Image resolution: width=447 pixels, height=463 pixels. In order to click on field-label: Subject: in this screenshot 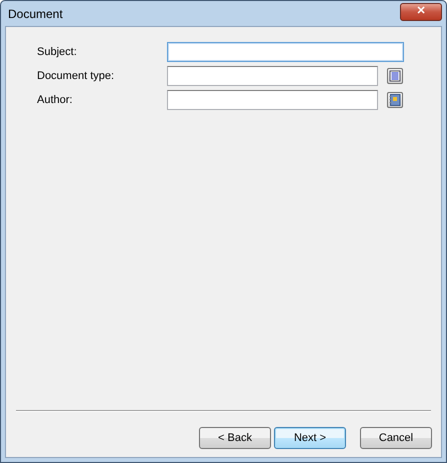, I will do `click(57, 52)`.